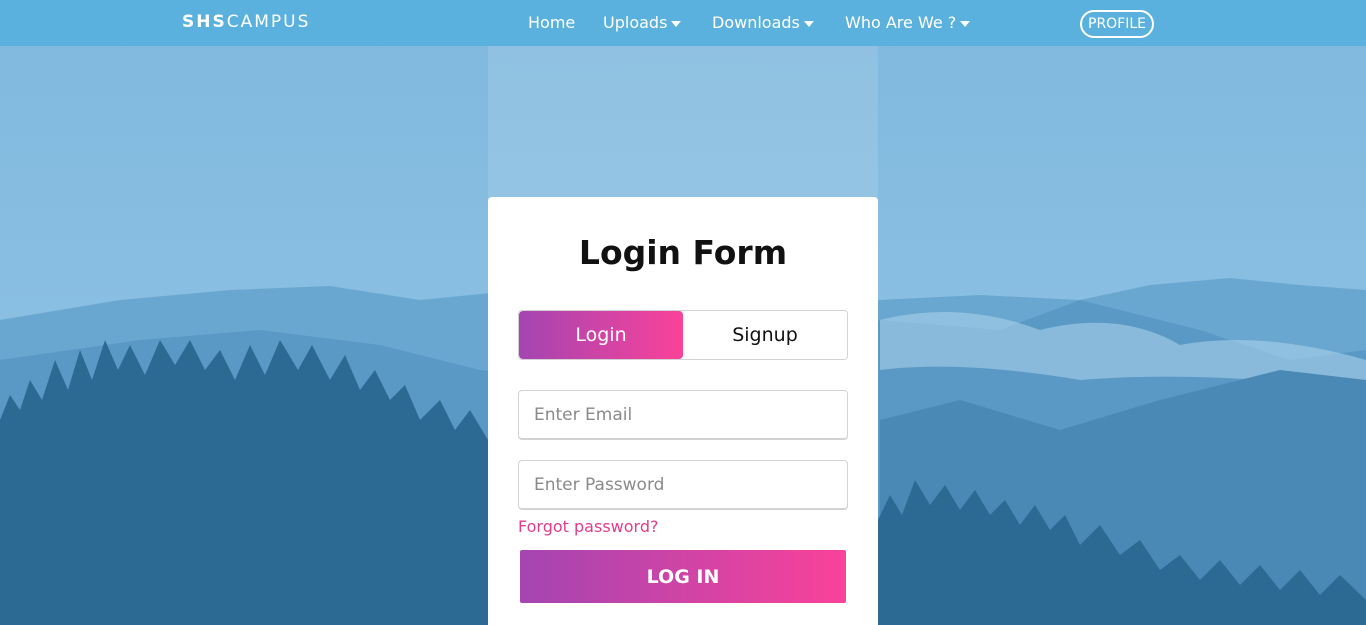 The height and width of the screenshot is (625, 1366). What do you see at coordinates (683, 252) in the screenshot?
I see `form-title: Login Form` at bounding box center [683, 252].